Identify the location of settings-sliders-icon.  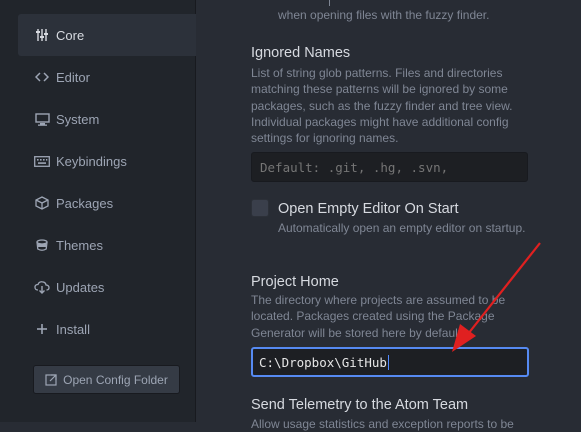
(42, 35).